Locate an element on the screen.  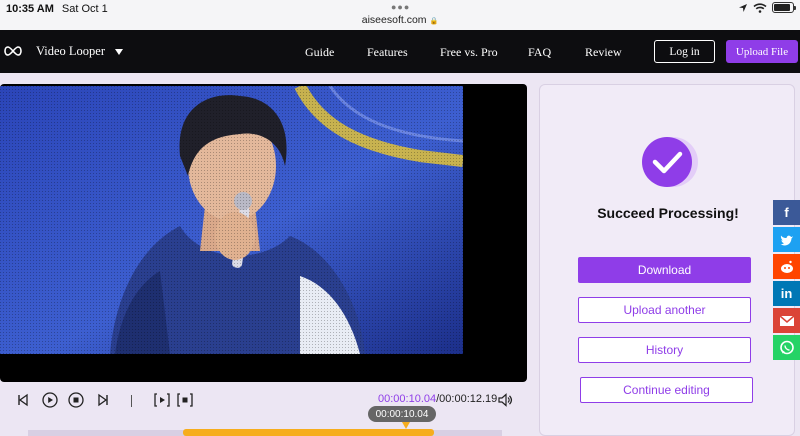
next-frame-icon is located at coordinates (103, 400).